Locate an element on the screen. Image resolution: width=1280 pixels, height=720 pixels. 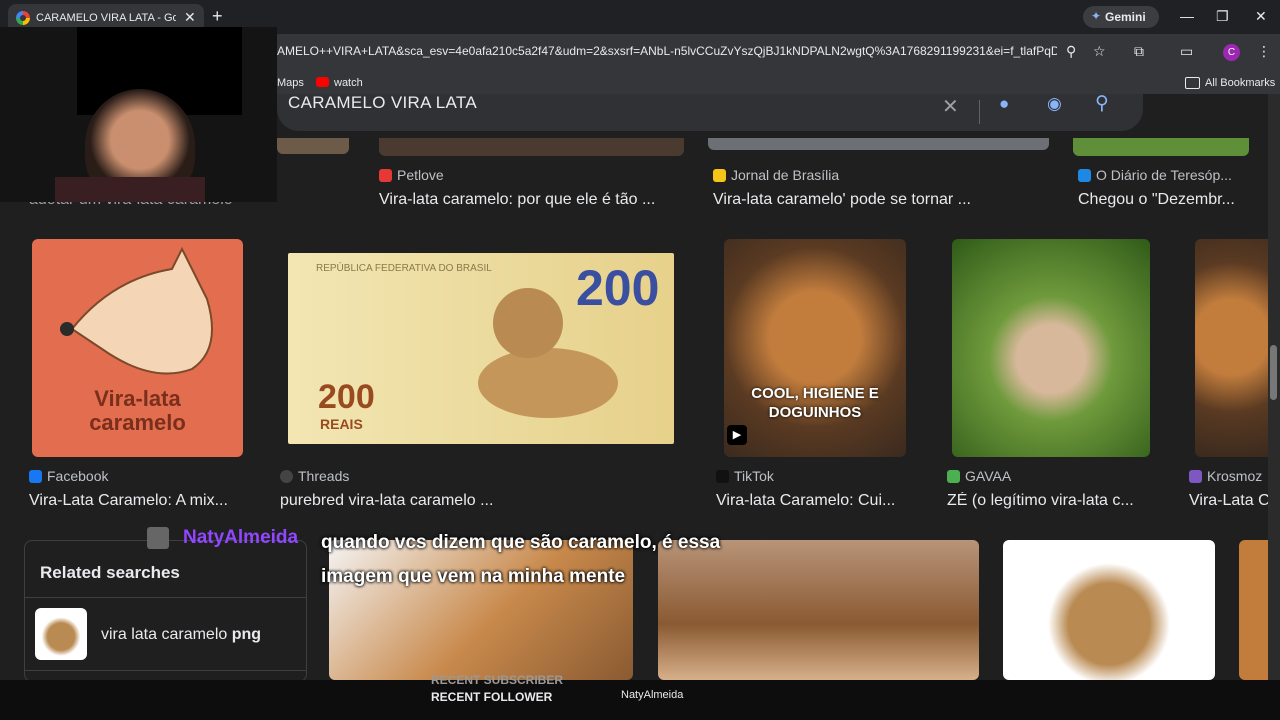
related-search-text: vira lata caramelo png is located at coordinates (181, 634).